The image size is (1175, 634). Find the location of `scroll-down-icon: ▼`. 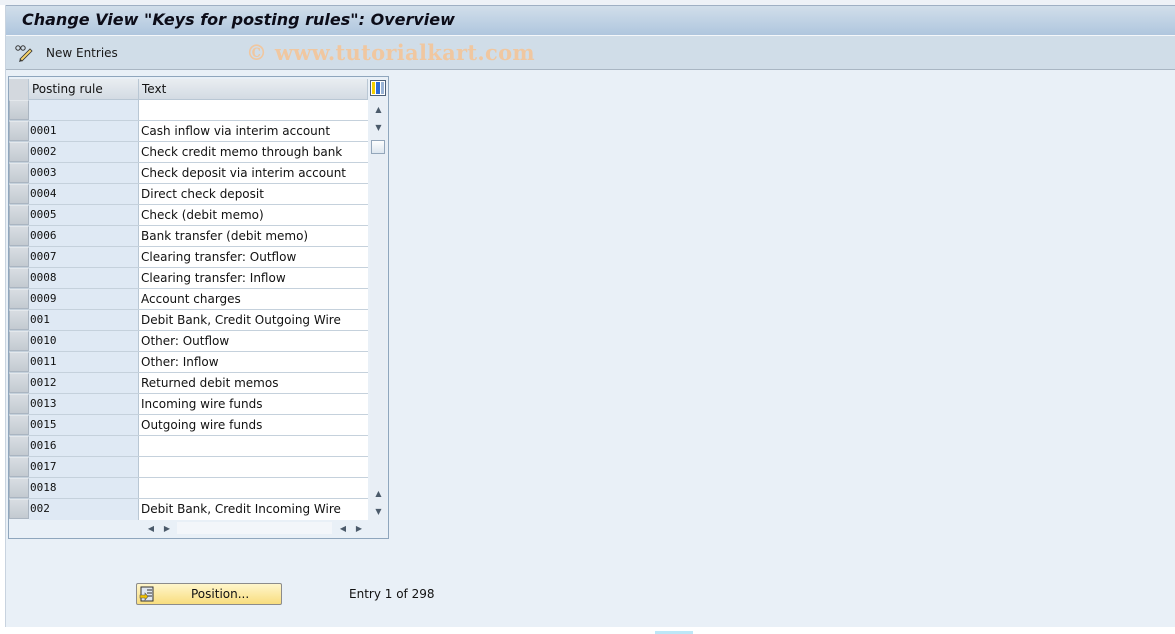

scroll-down-icon: ▼ is located at coordinates (378, 127).